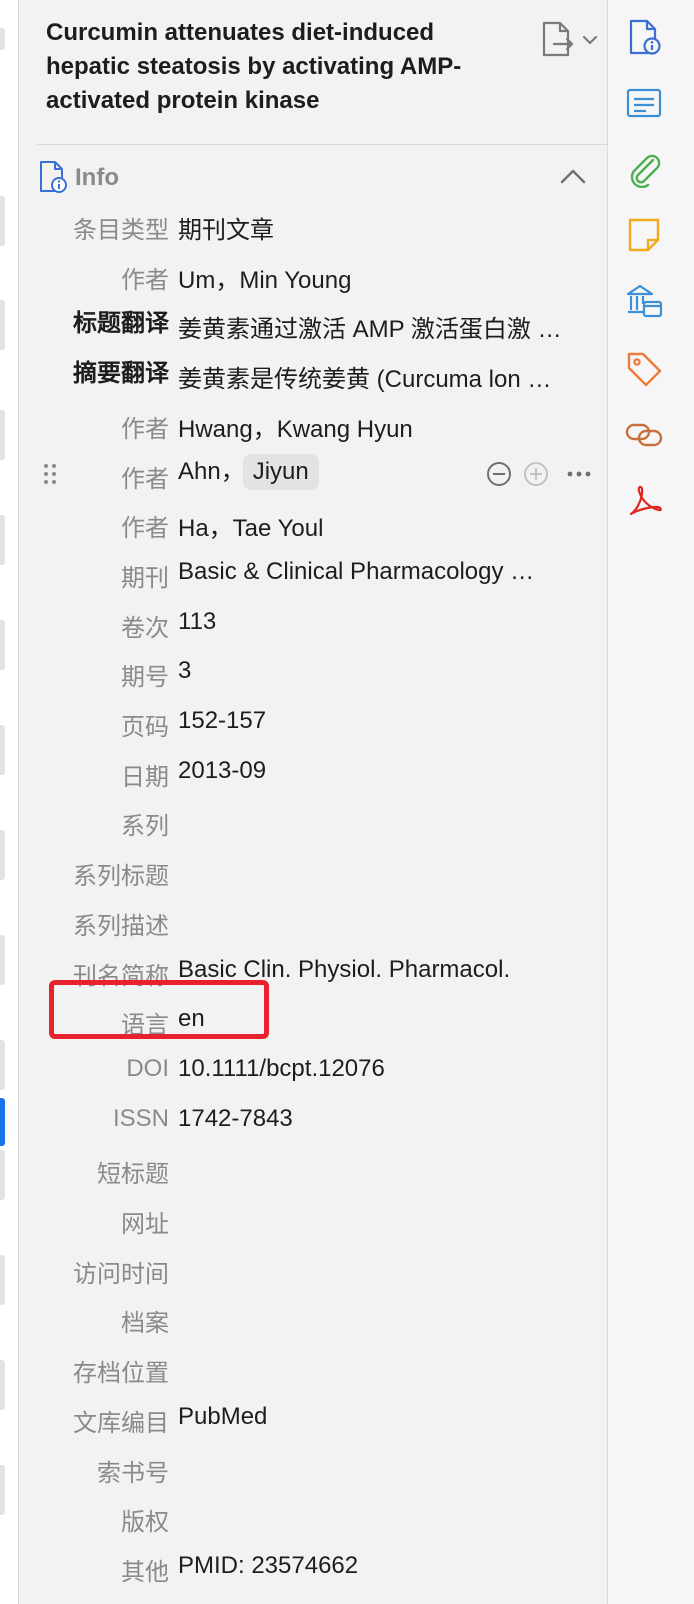  I want to click on field-row-author: 作者 Um，Min Young, so click(319, 277).